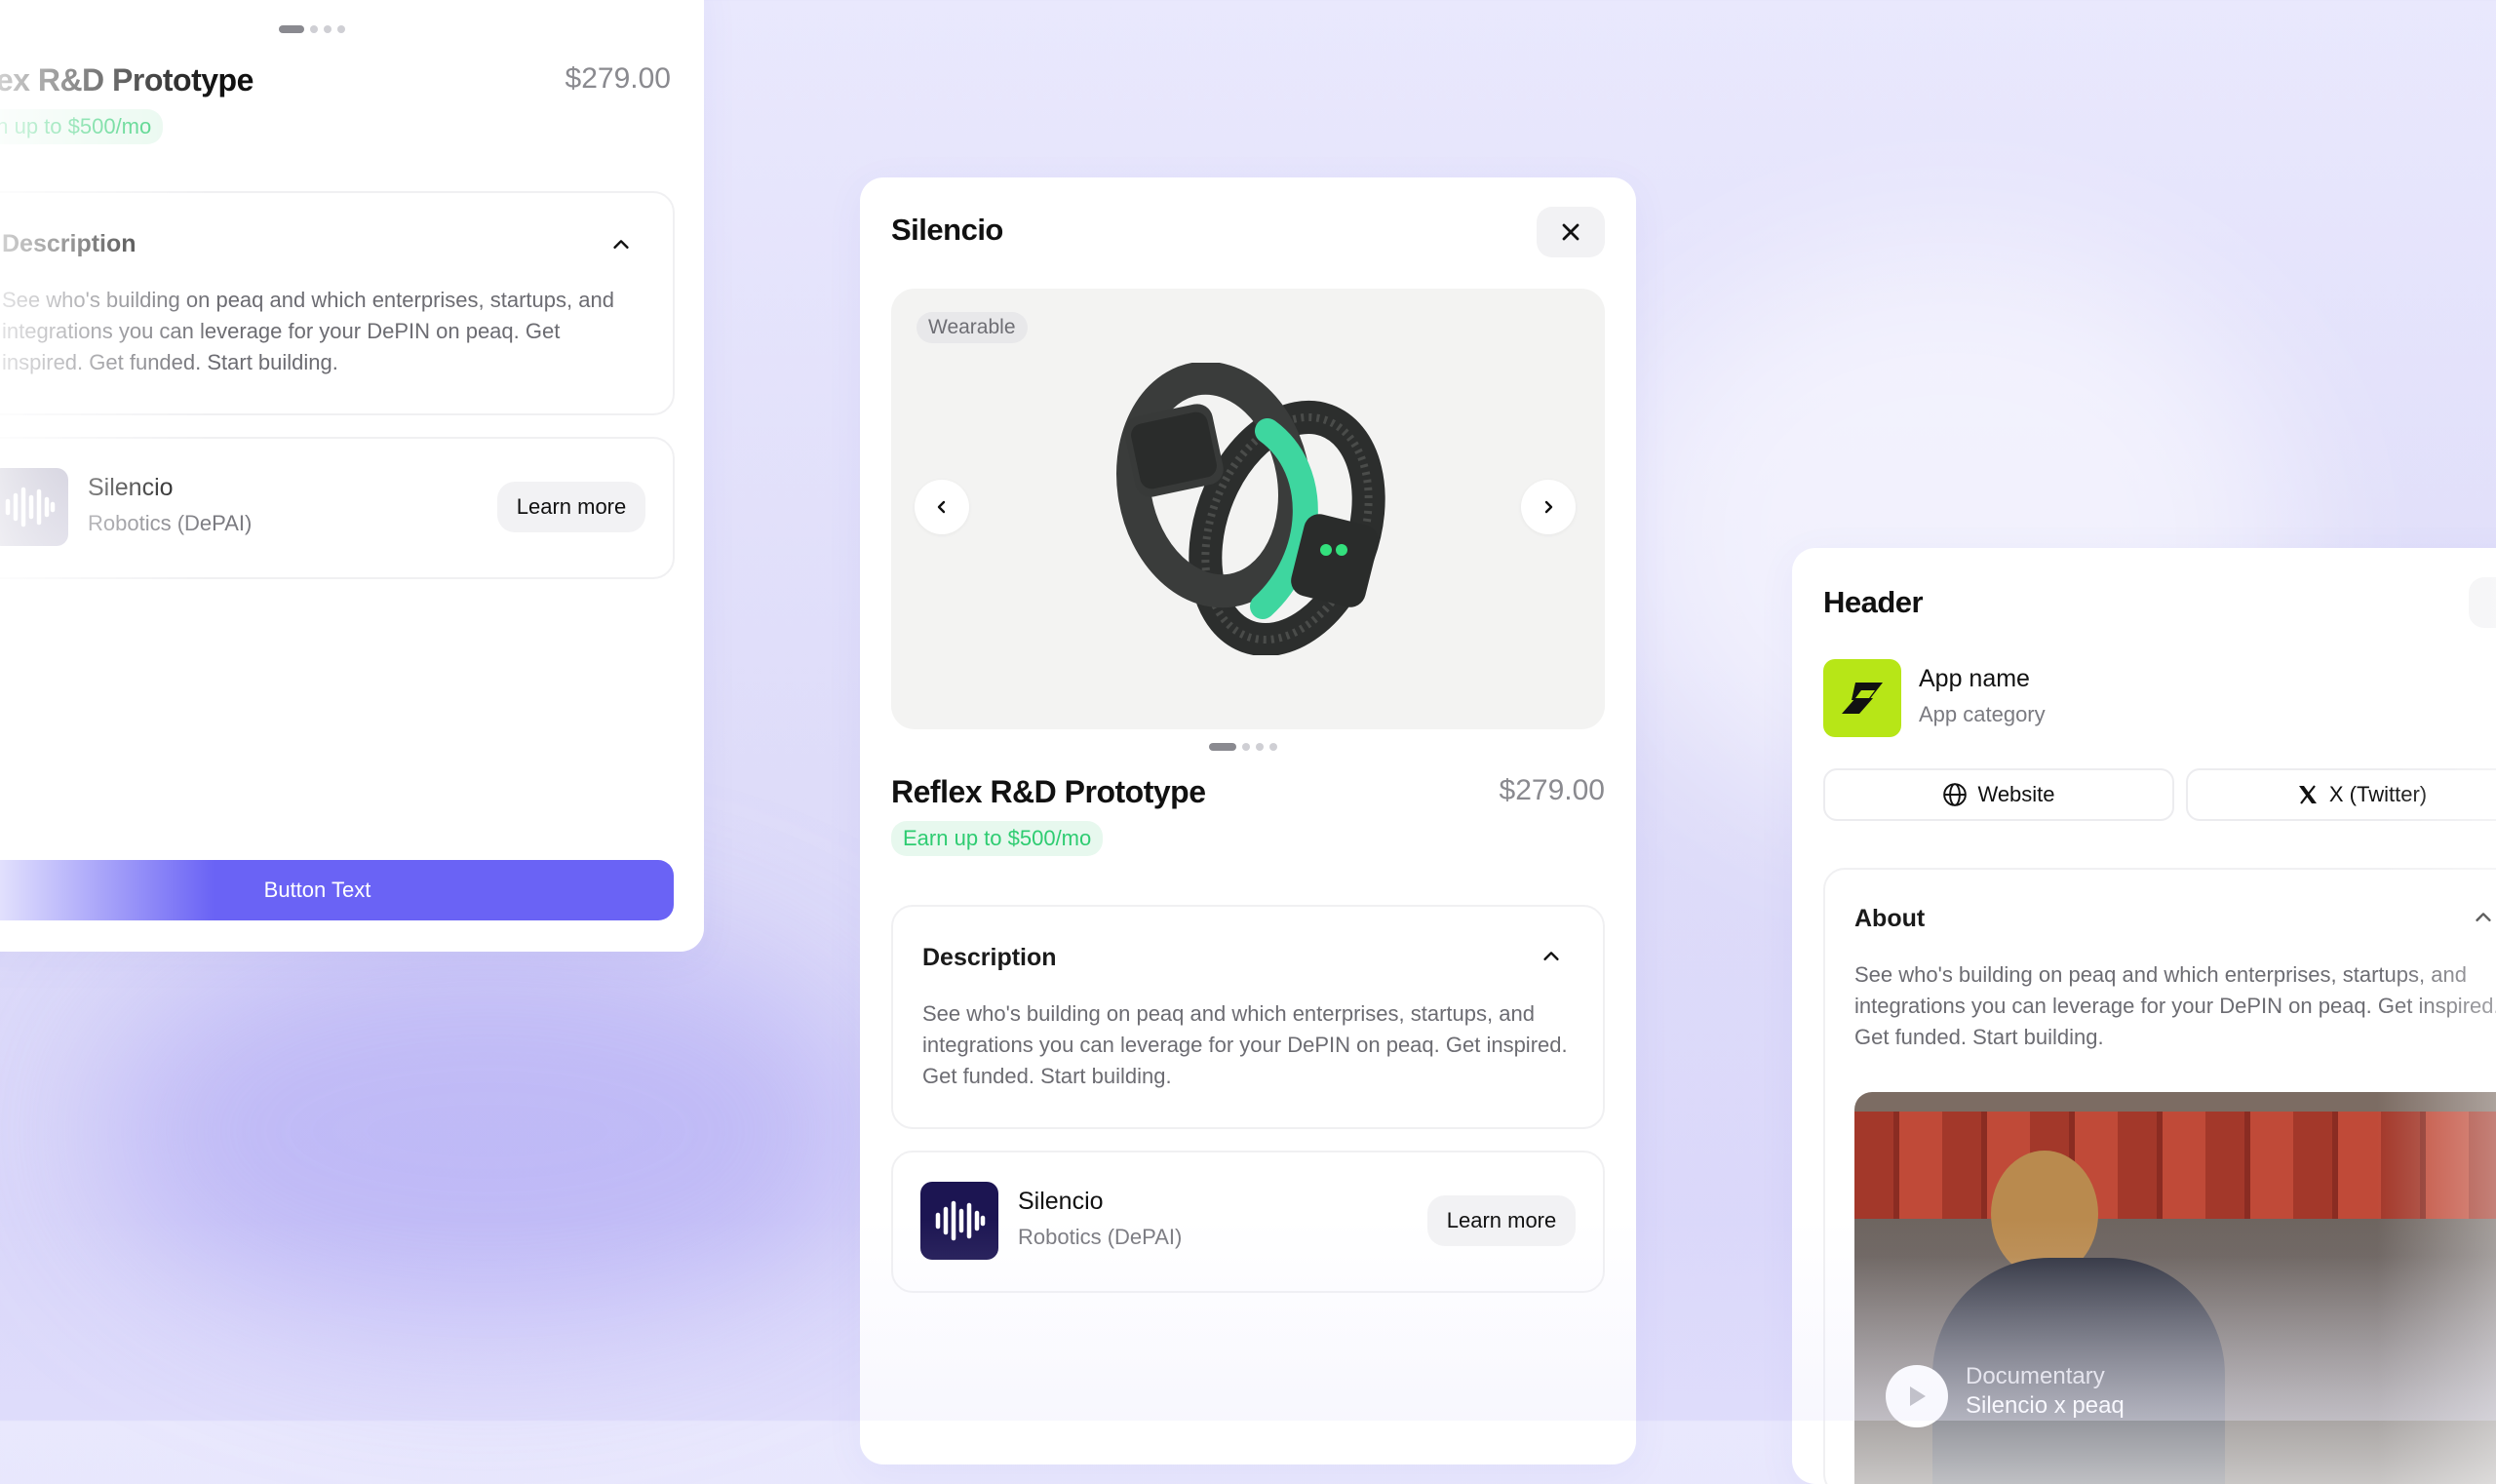 The width and height of the screenshot is (2496, 1484). Describe the element at coordinates (1873, 602) in the screenshot. I see `card-header: Header` at that location.